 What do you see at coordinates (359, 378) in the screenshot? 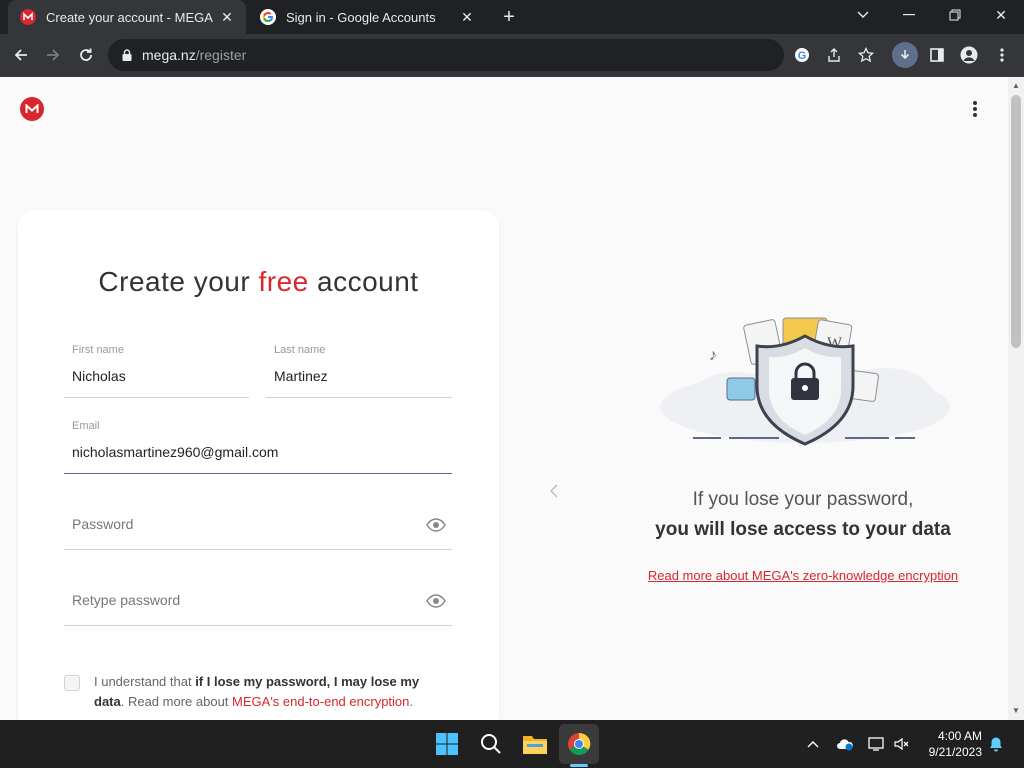
I see `last-name-input: Martinez` at bounding box center [359, 378].